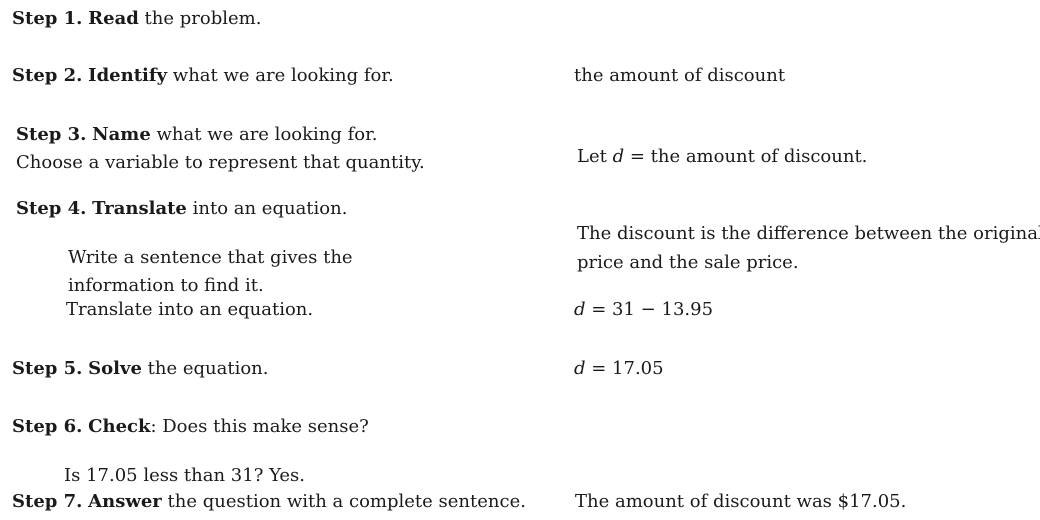  I want to click on step-5-row: Step 5. Solve the equation., so click(140, 369).